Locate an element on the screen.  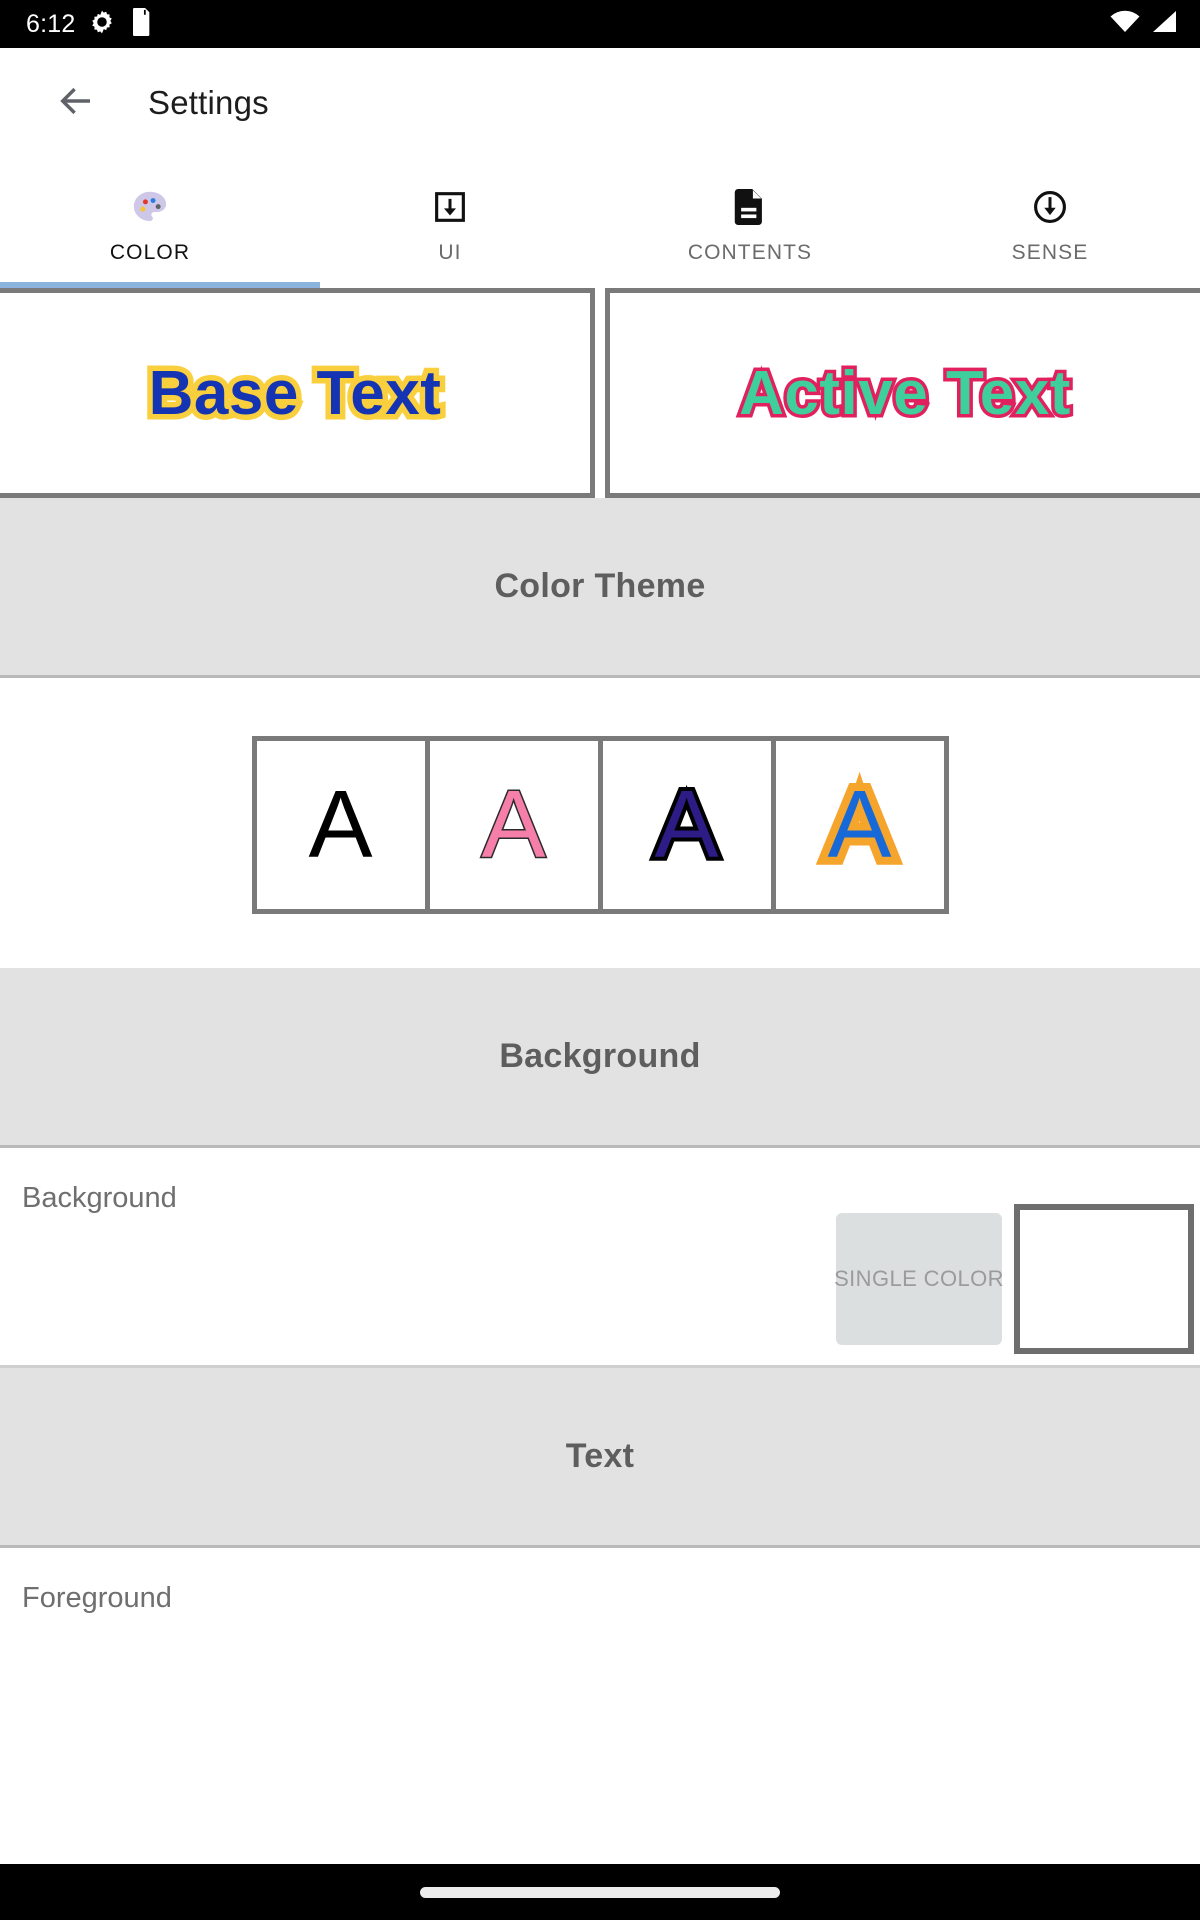
document-icon is located at coordinates (750, 207).